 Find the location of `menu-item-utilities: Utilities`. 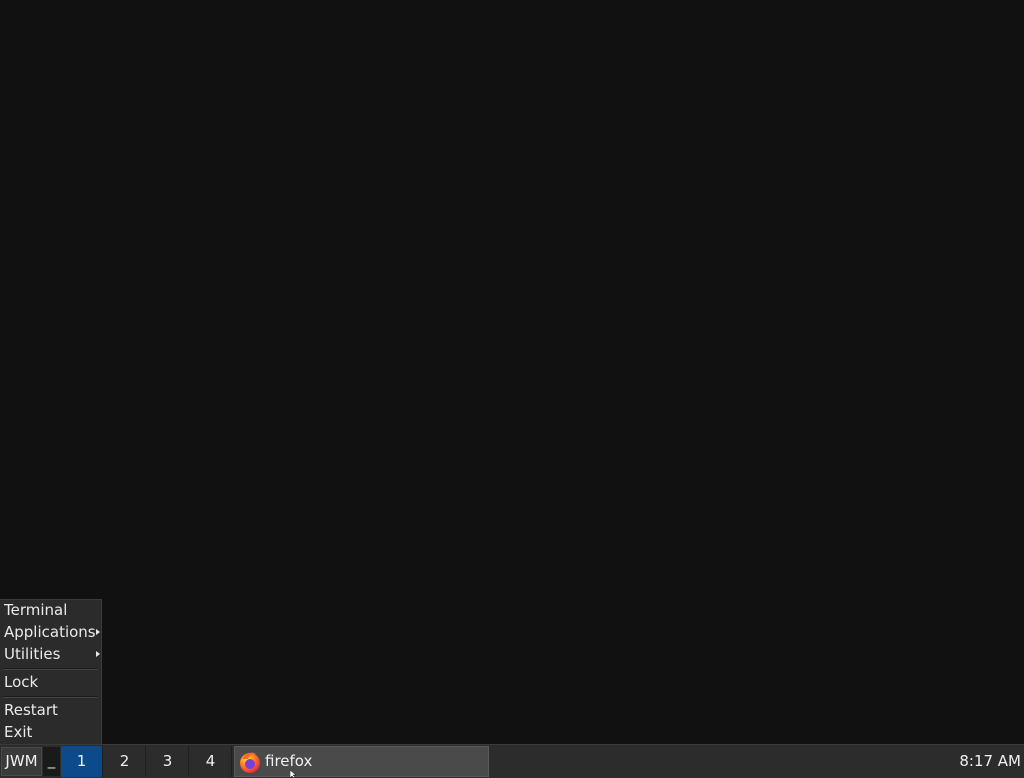

menu-item-utilities: Utilities is located at coordinates (50, 654).